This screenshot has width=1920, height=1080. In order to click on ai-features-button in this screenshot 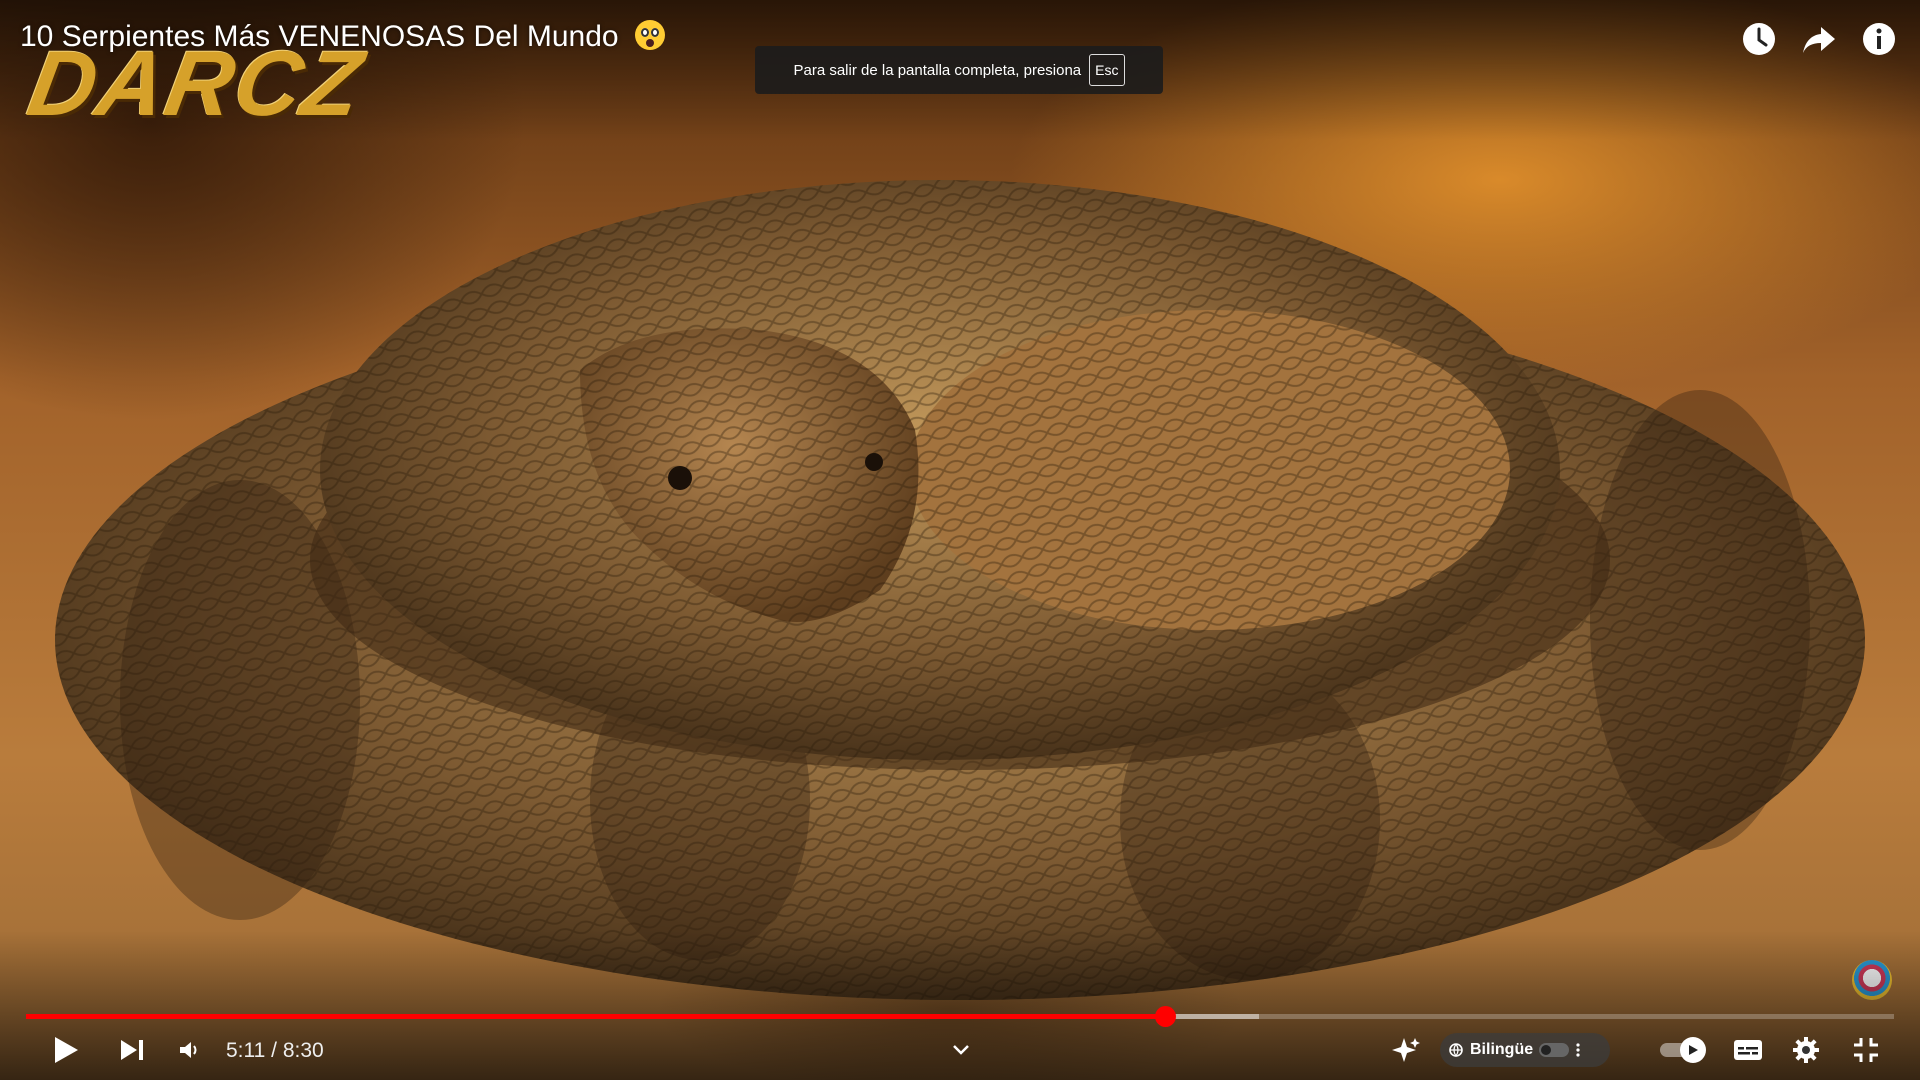, I will do `click(1406, 1050)`.